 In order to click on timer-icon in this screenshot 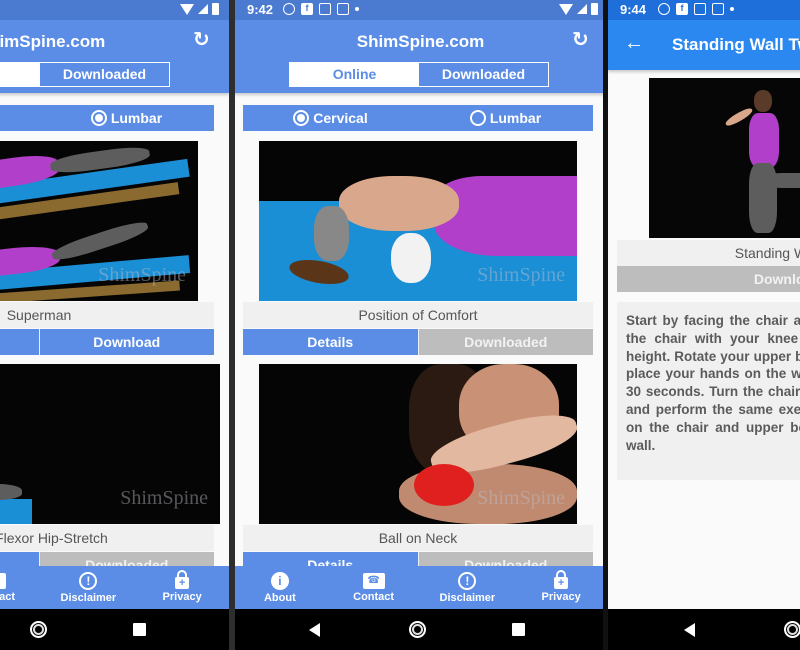, I will do `click(664, 9)`.